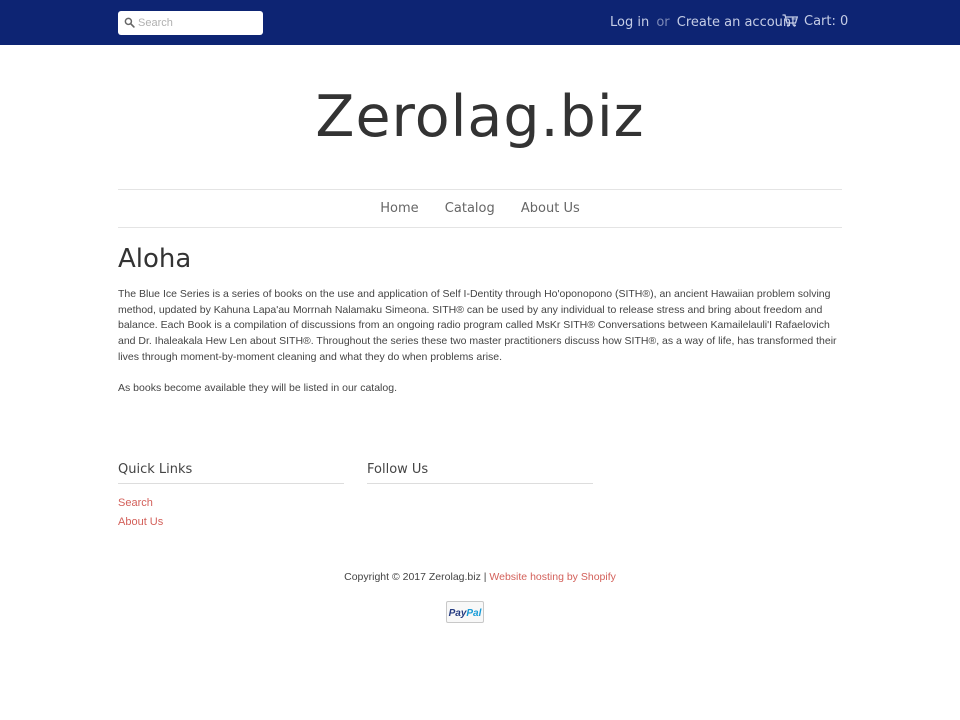  I want to click on cart-link: Cart: 0, so click(815, 21).